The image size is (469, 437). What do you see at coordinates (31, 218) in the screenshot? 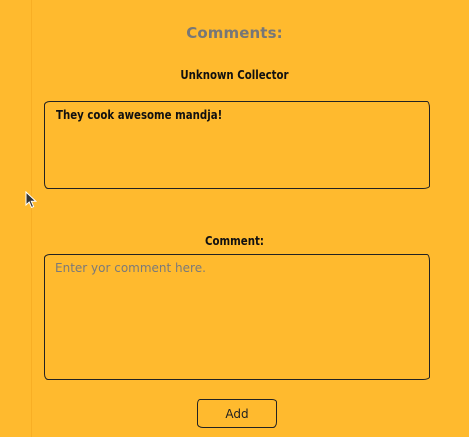
I see `left-divider` at bounding box center [31, 218].